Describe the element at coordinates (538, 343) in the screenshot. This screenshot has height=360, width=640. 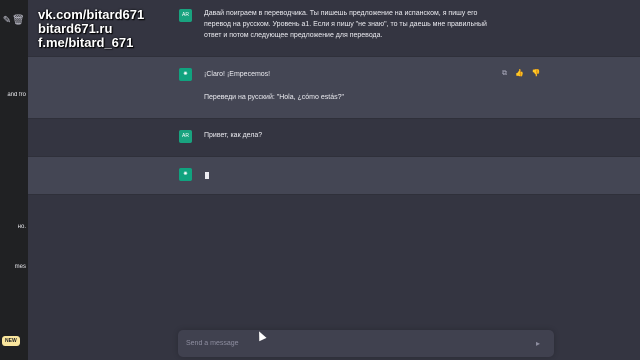
I see `send-icon: ▸` at that location.